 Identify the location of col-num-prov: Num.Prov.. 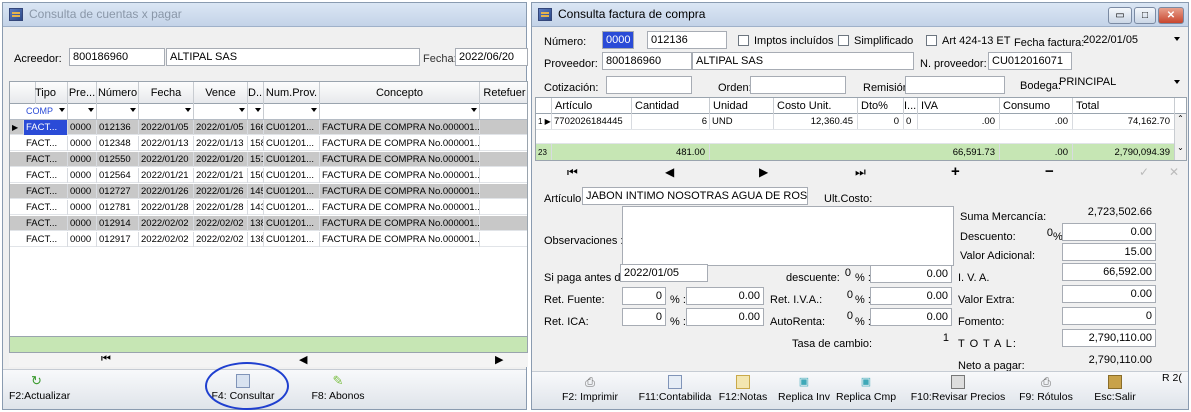
(292, 93).